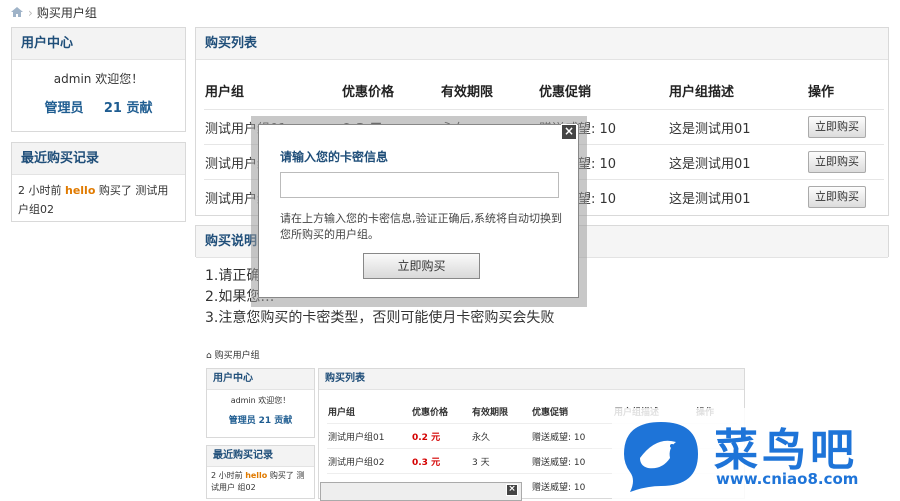 This screenshot has height=501, width=900. I want to click on user-center-title: 用户中心, so click(98, 44).